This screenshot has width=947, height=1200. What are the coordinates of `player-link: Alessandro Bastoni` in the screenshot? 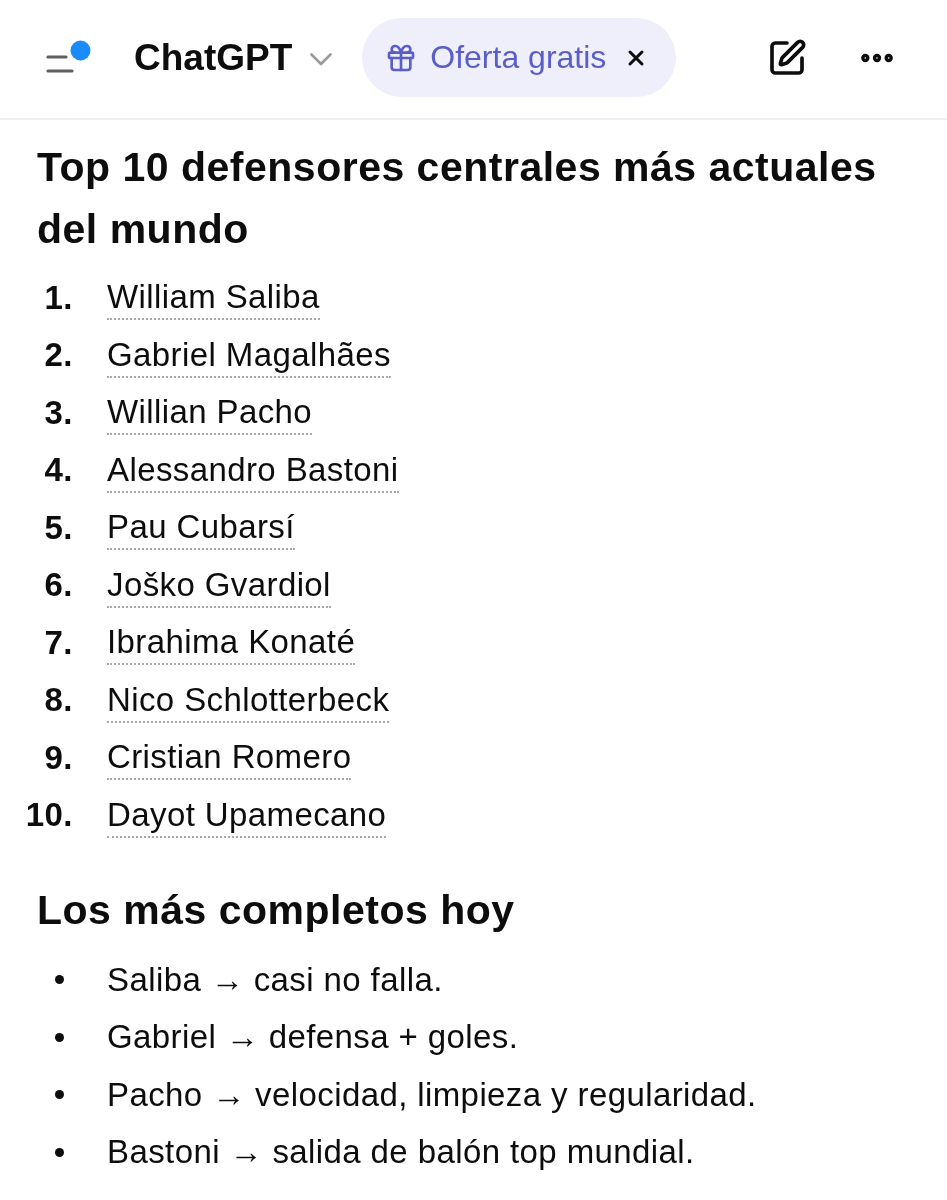 It's located at (253, 470).